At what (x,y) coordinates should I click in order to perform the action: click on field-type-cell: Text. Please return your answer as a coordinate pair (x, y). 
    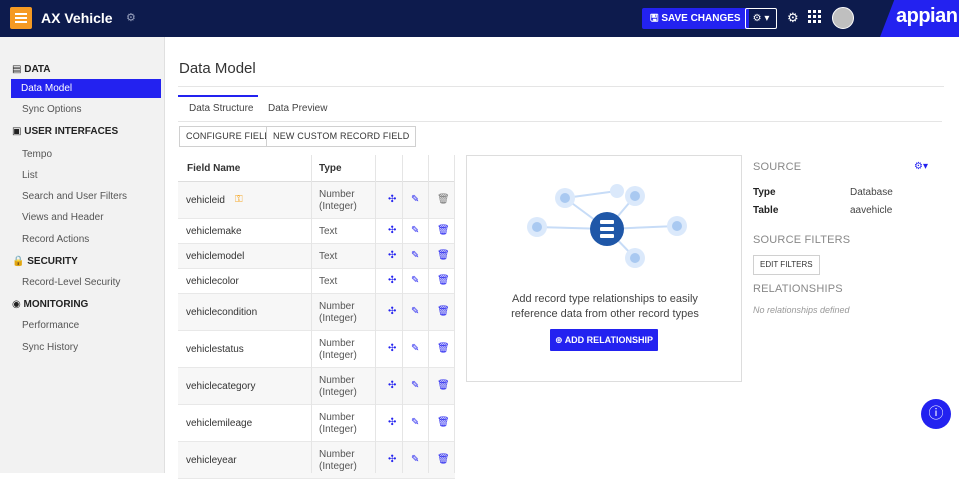
    Looking at the image, I should click on (328, 256).